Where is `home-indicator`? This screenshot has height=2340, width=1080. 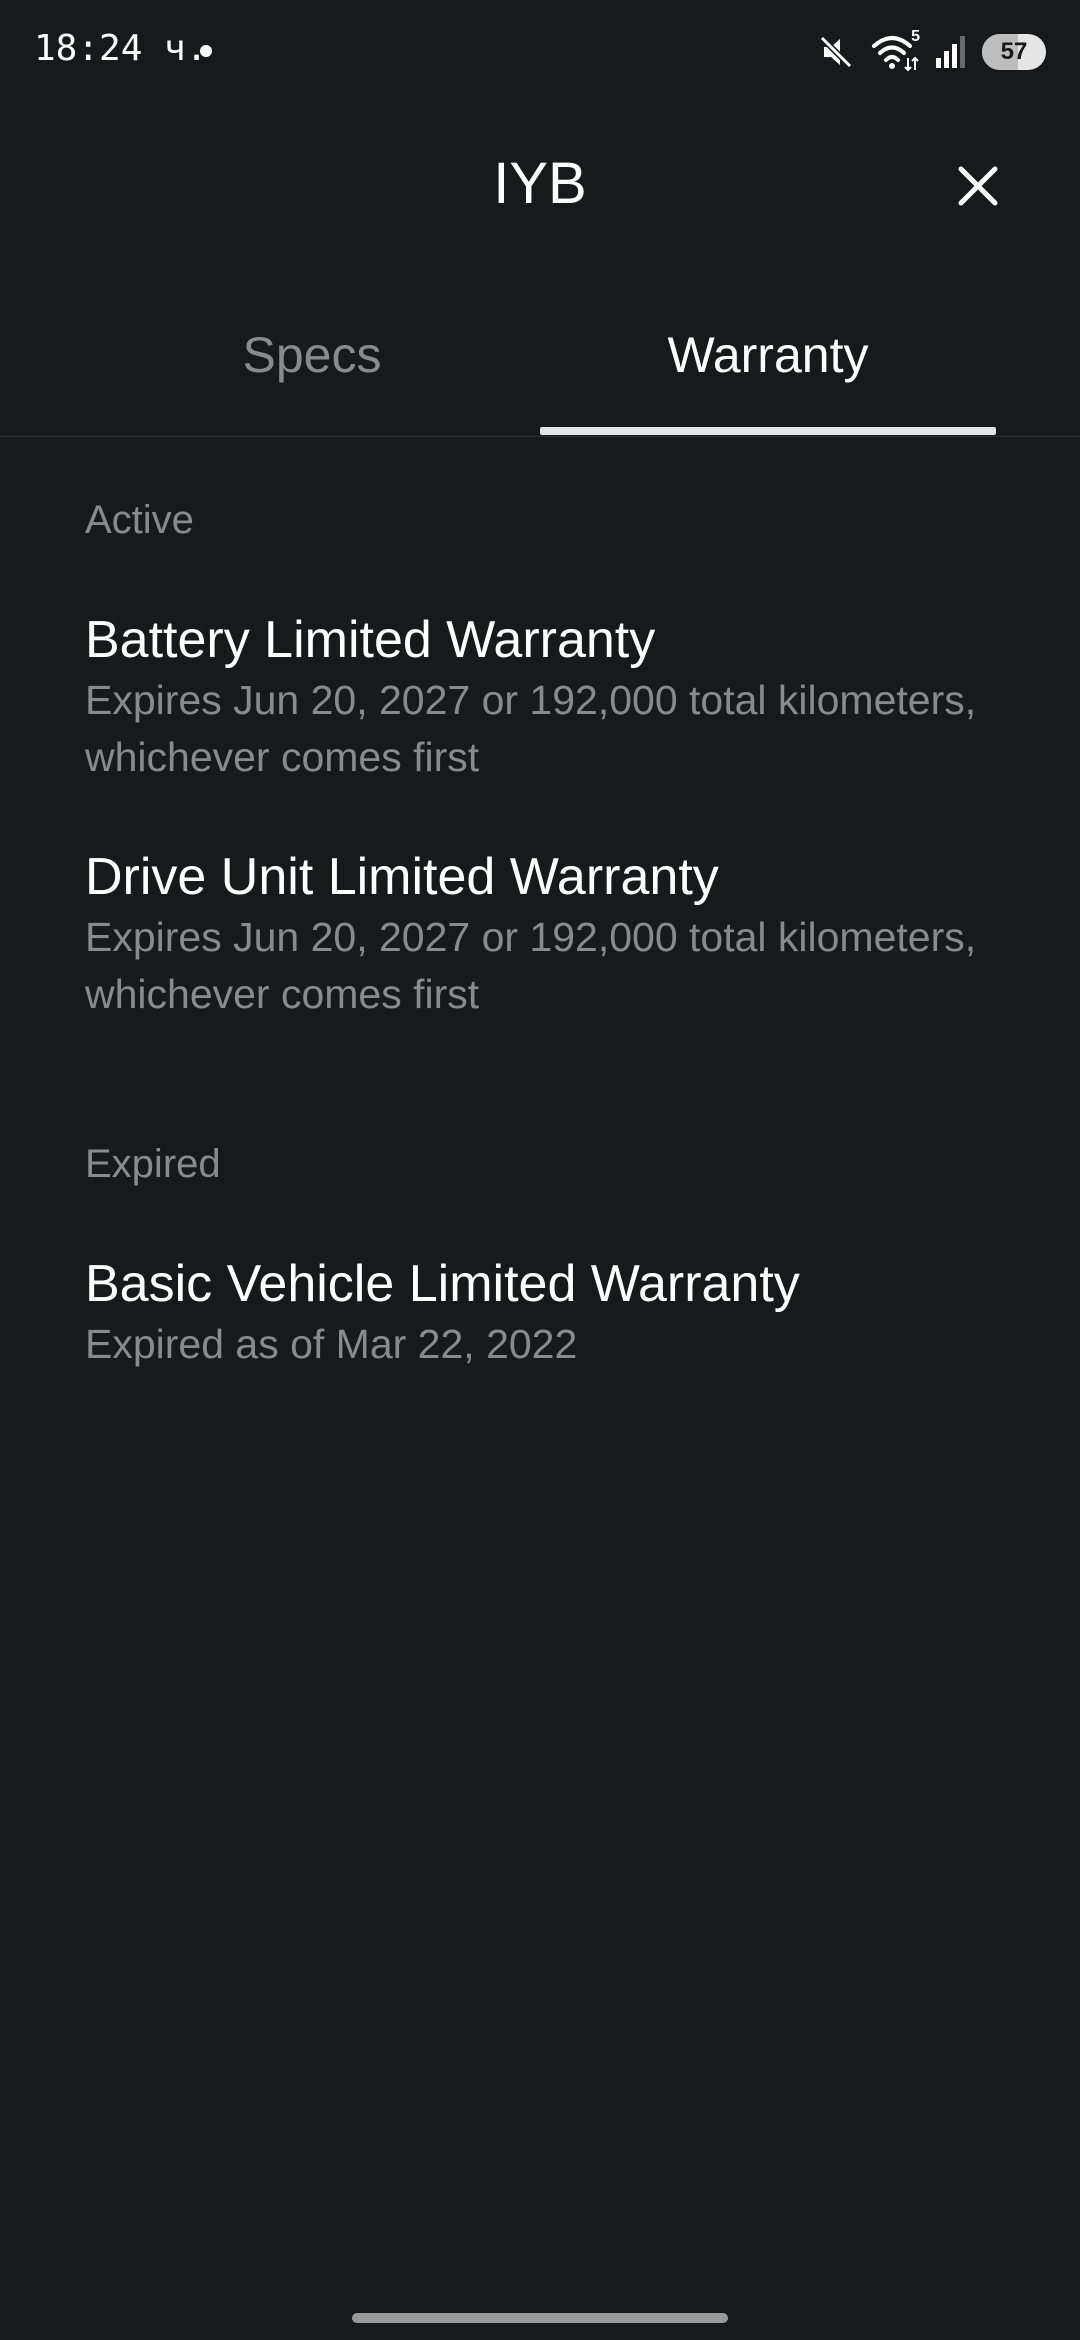
home-indicator is located at coordinates (540, 2318).